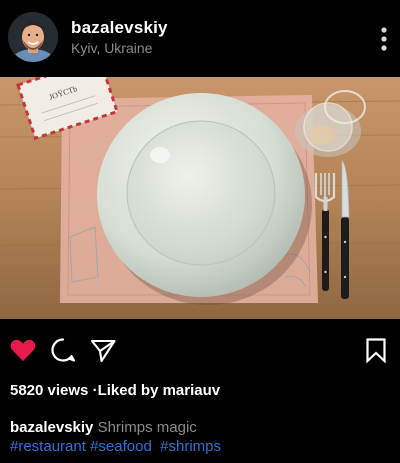 This screenshot has height=463, width=400. What do you see at coordinates (159, 390) in the screenshot?
I see `liked-by: Liked by mariauv` at bounding box center [159, 390].